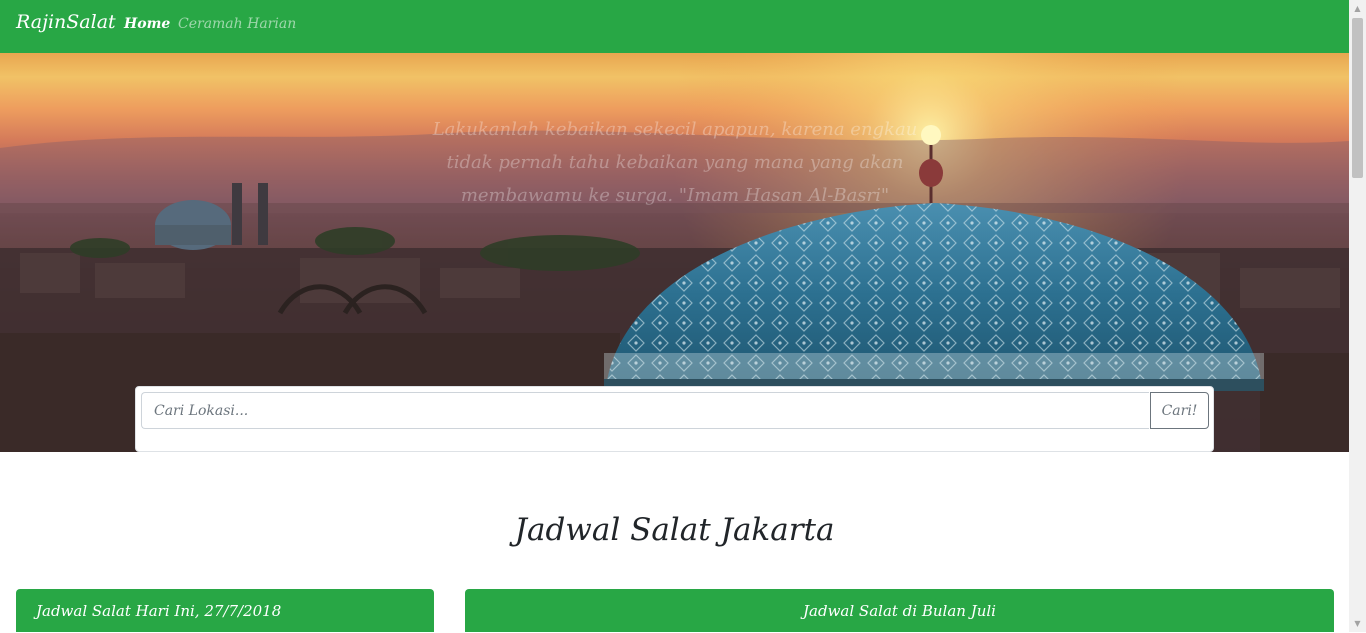 This screenshot has height=633, width=1366. What do you see at coordinates (645, 410) in the screenshot?
I see `location-search-input` at bounding box center [645, 410].